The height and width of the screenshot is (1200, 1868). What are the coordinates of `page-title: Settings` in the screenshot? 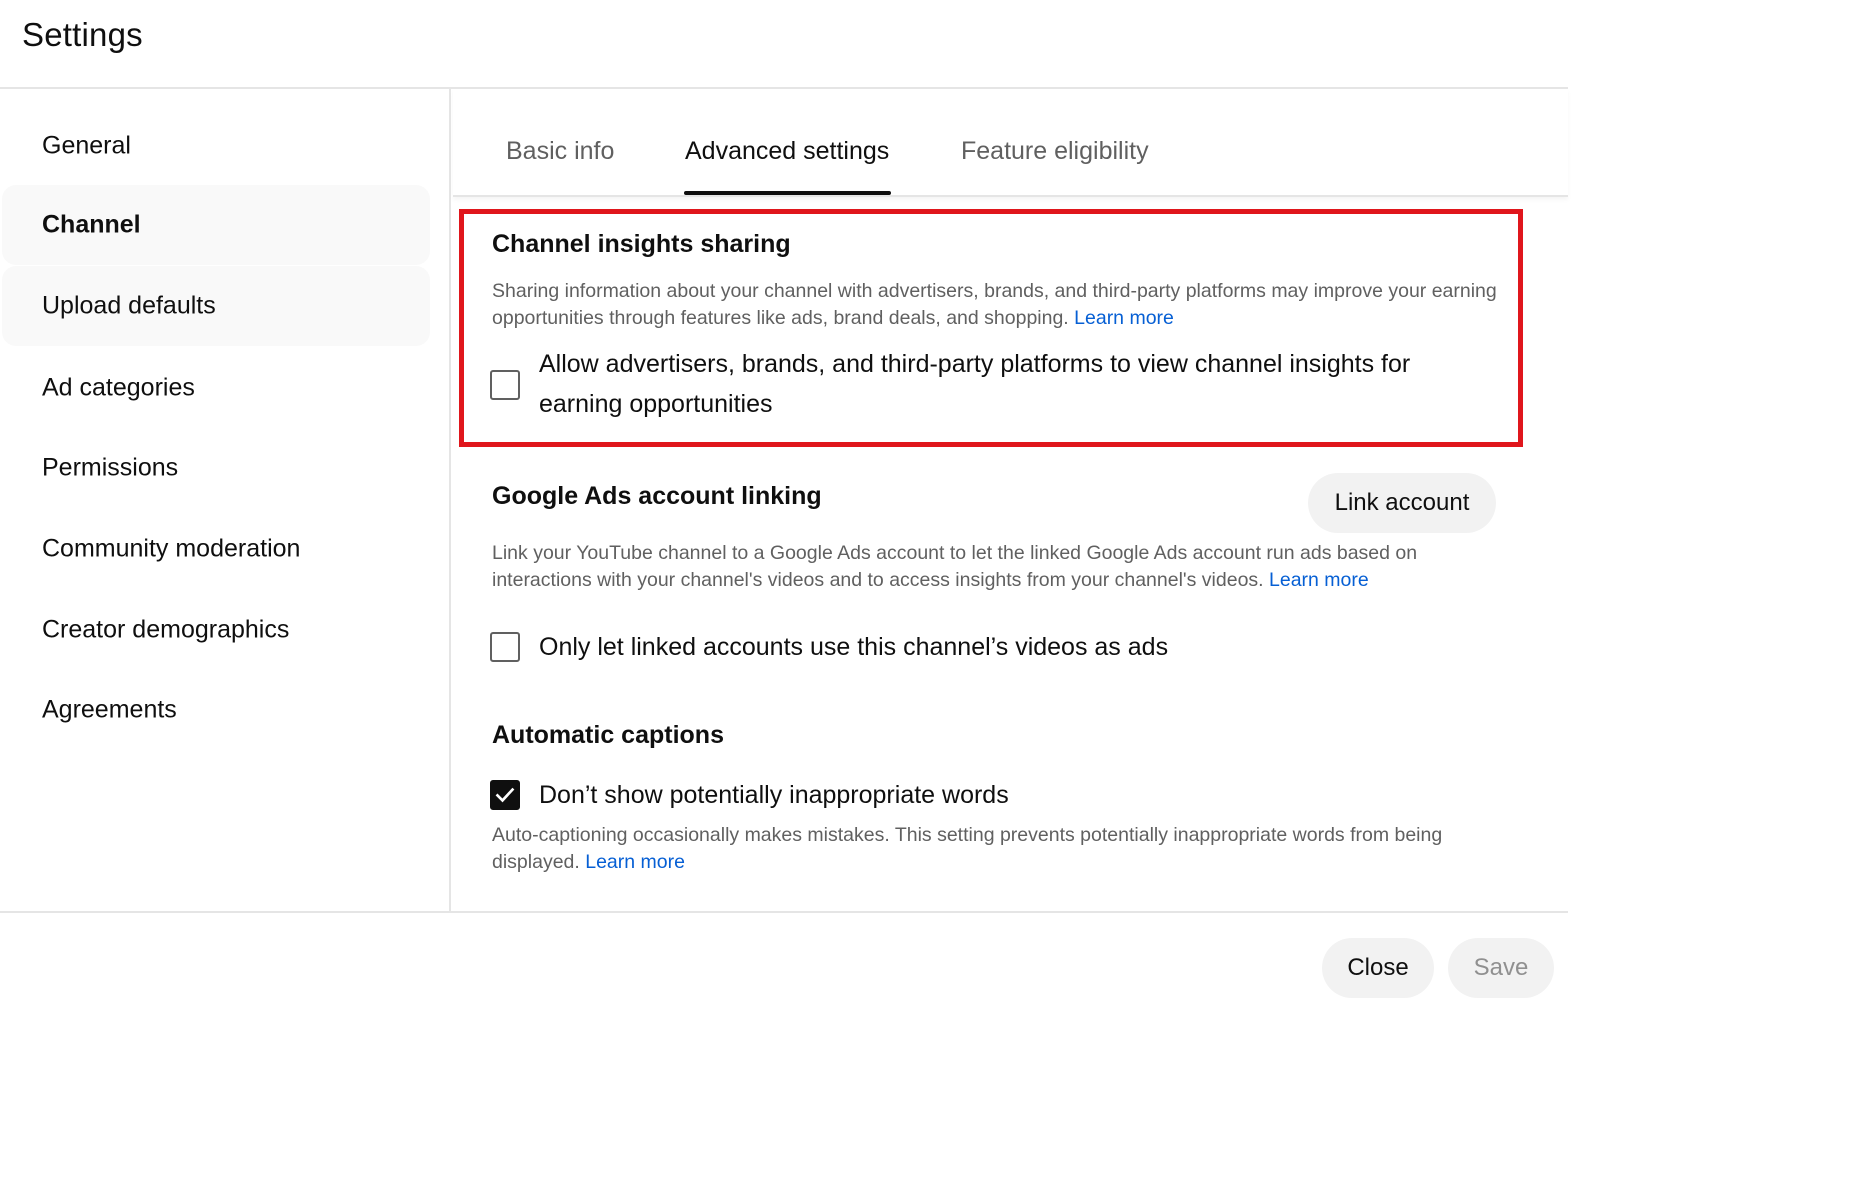 It's located at (82, 34).